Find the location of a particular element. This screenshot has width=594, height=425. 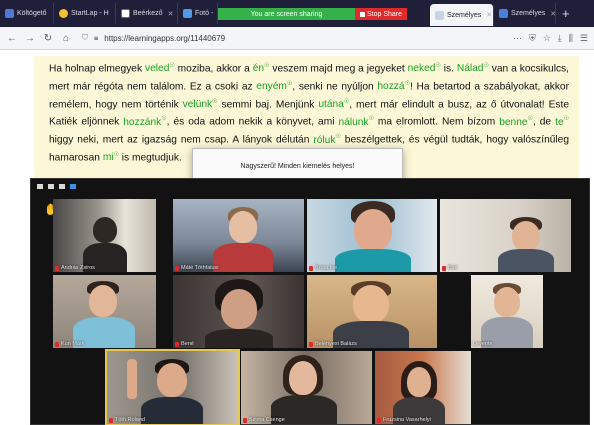

tab-label: Költögető is located at coordinates (32, 13).